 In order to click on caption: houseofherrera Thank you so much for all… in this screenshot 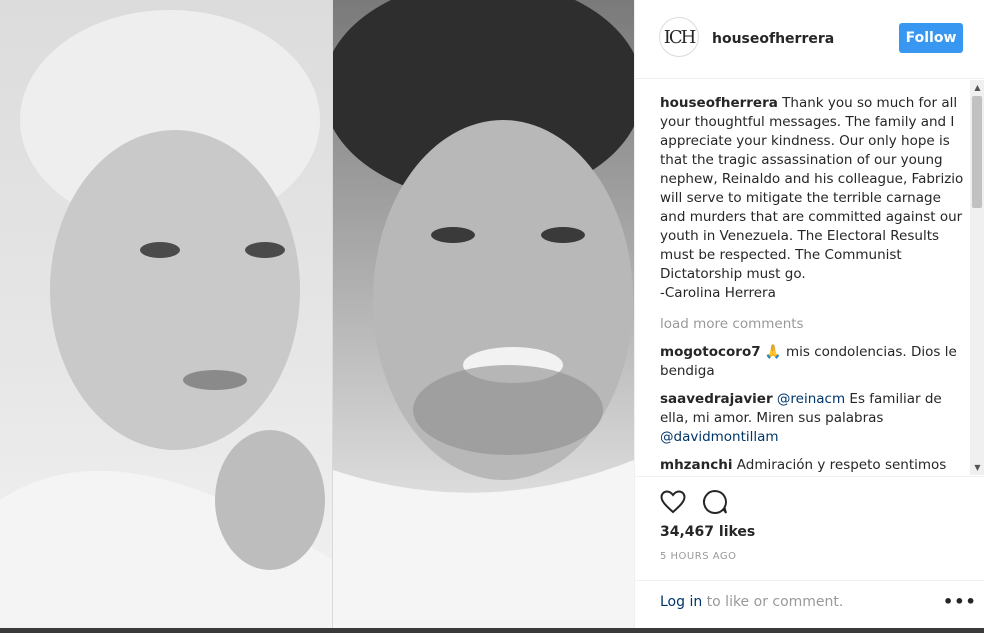, I will do `click(812, 198)`.